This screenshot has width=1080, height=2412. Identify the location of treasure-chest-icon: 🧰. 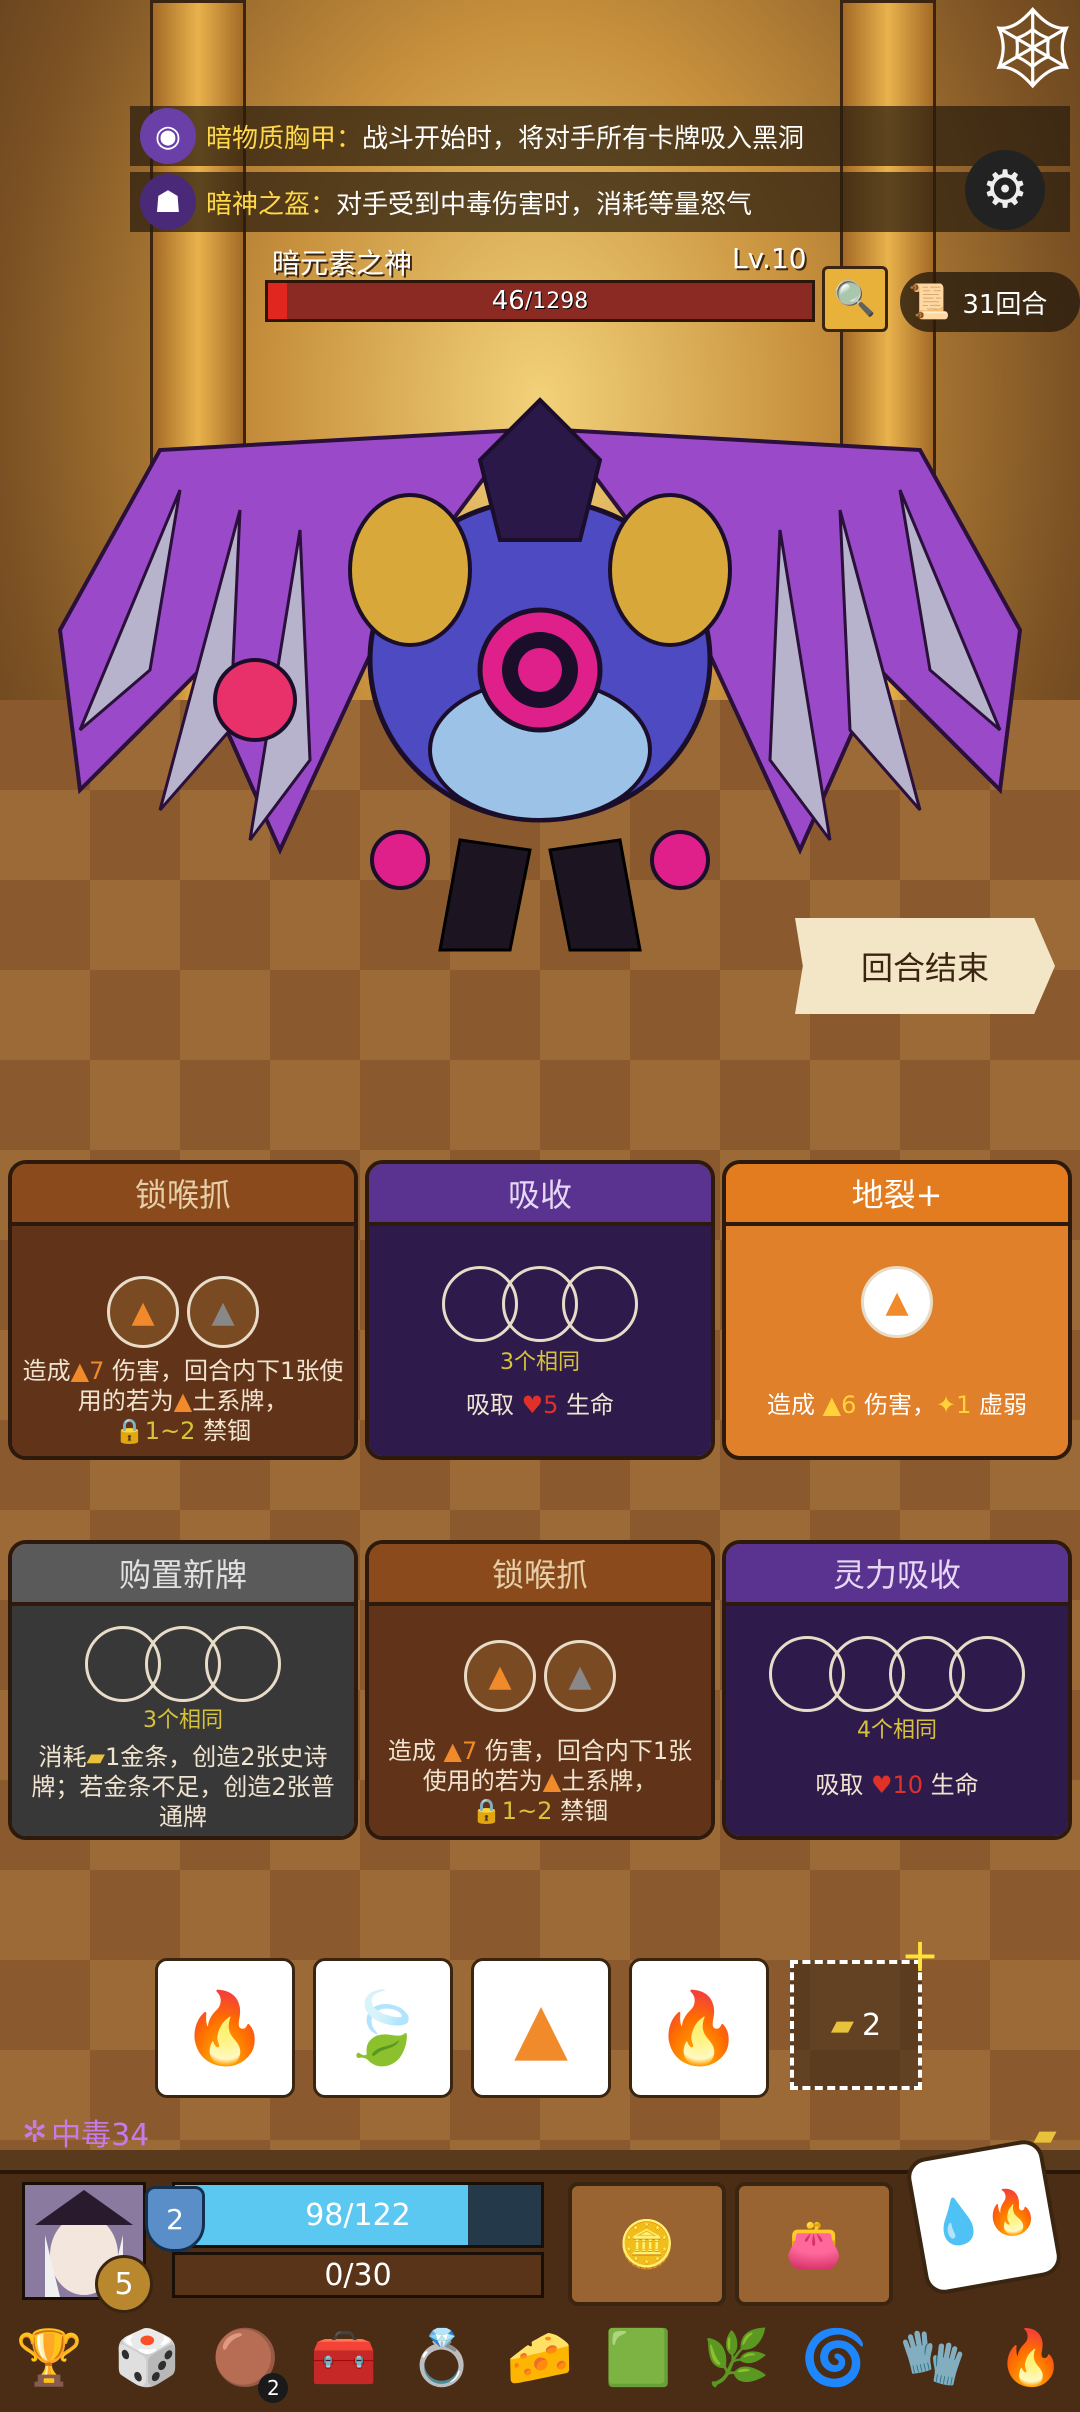
(344, 2358).